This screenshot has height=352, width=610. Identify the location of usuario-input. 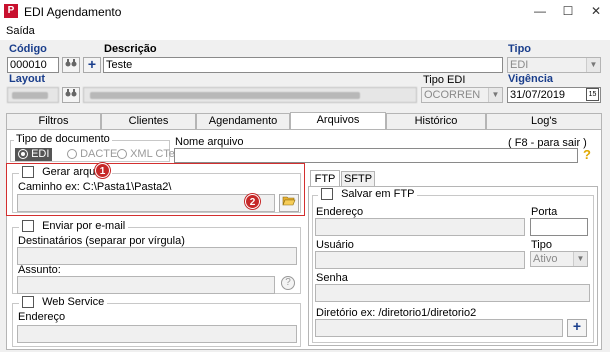
(420, 260).